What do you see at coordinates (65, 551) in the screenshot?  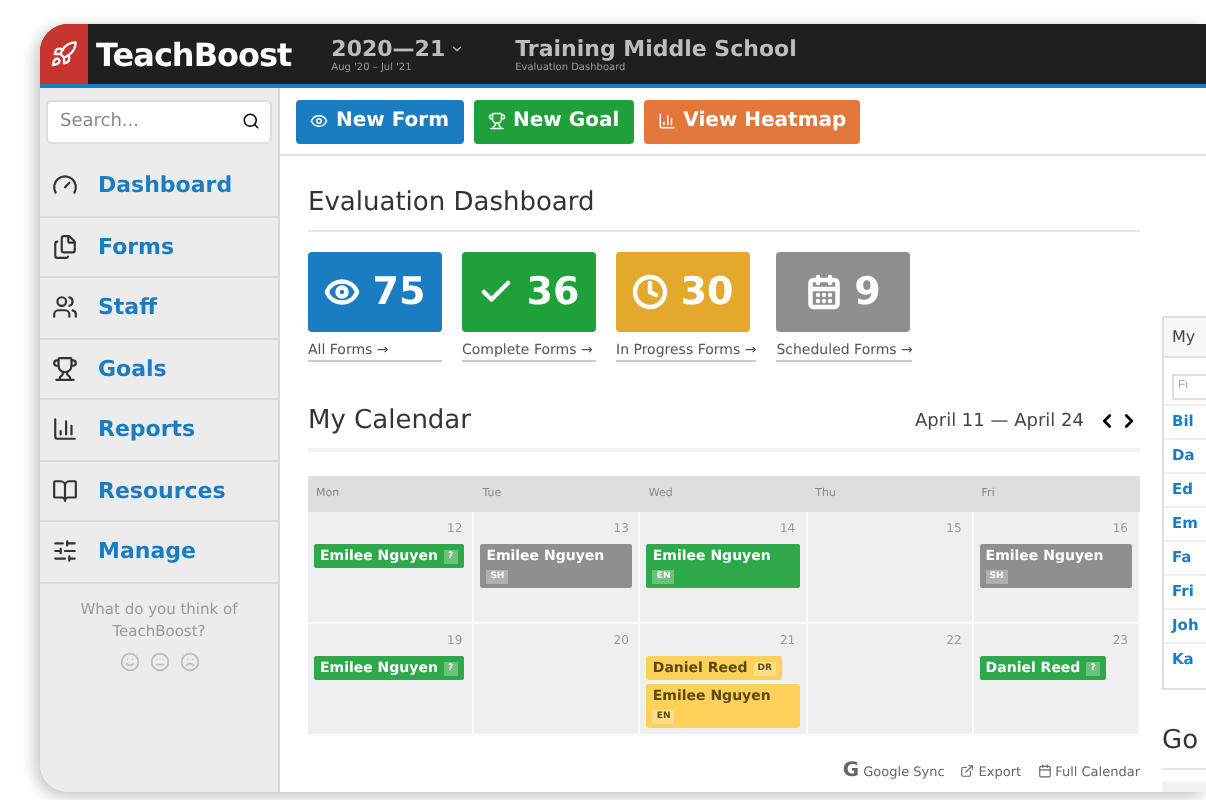 I see `sliders-icon` at bounding box center [65, 551].